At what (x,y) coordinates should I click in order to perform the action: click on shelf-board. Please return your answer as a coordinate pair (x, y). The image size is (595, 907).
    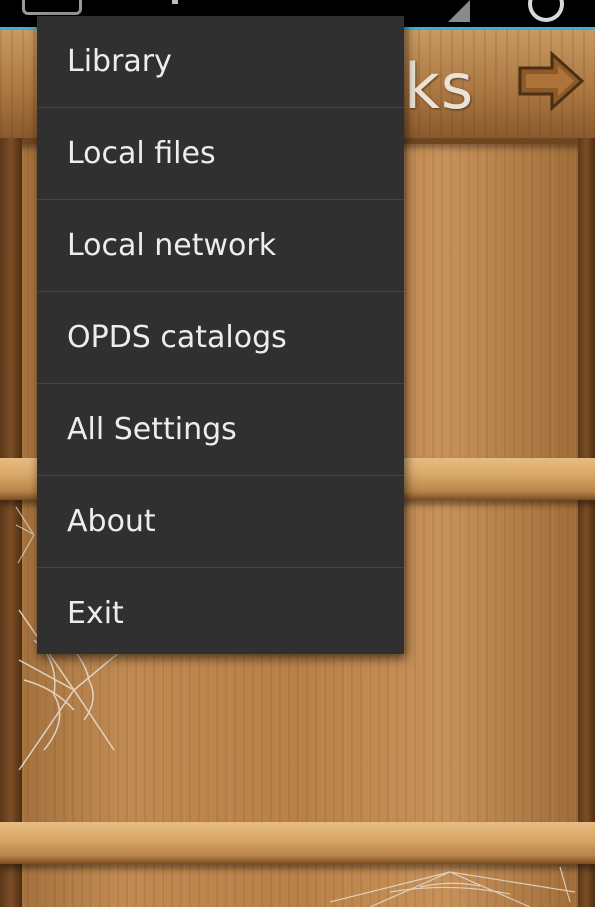
    Looking at the image, I should click on (297, 843).